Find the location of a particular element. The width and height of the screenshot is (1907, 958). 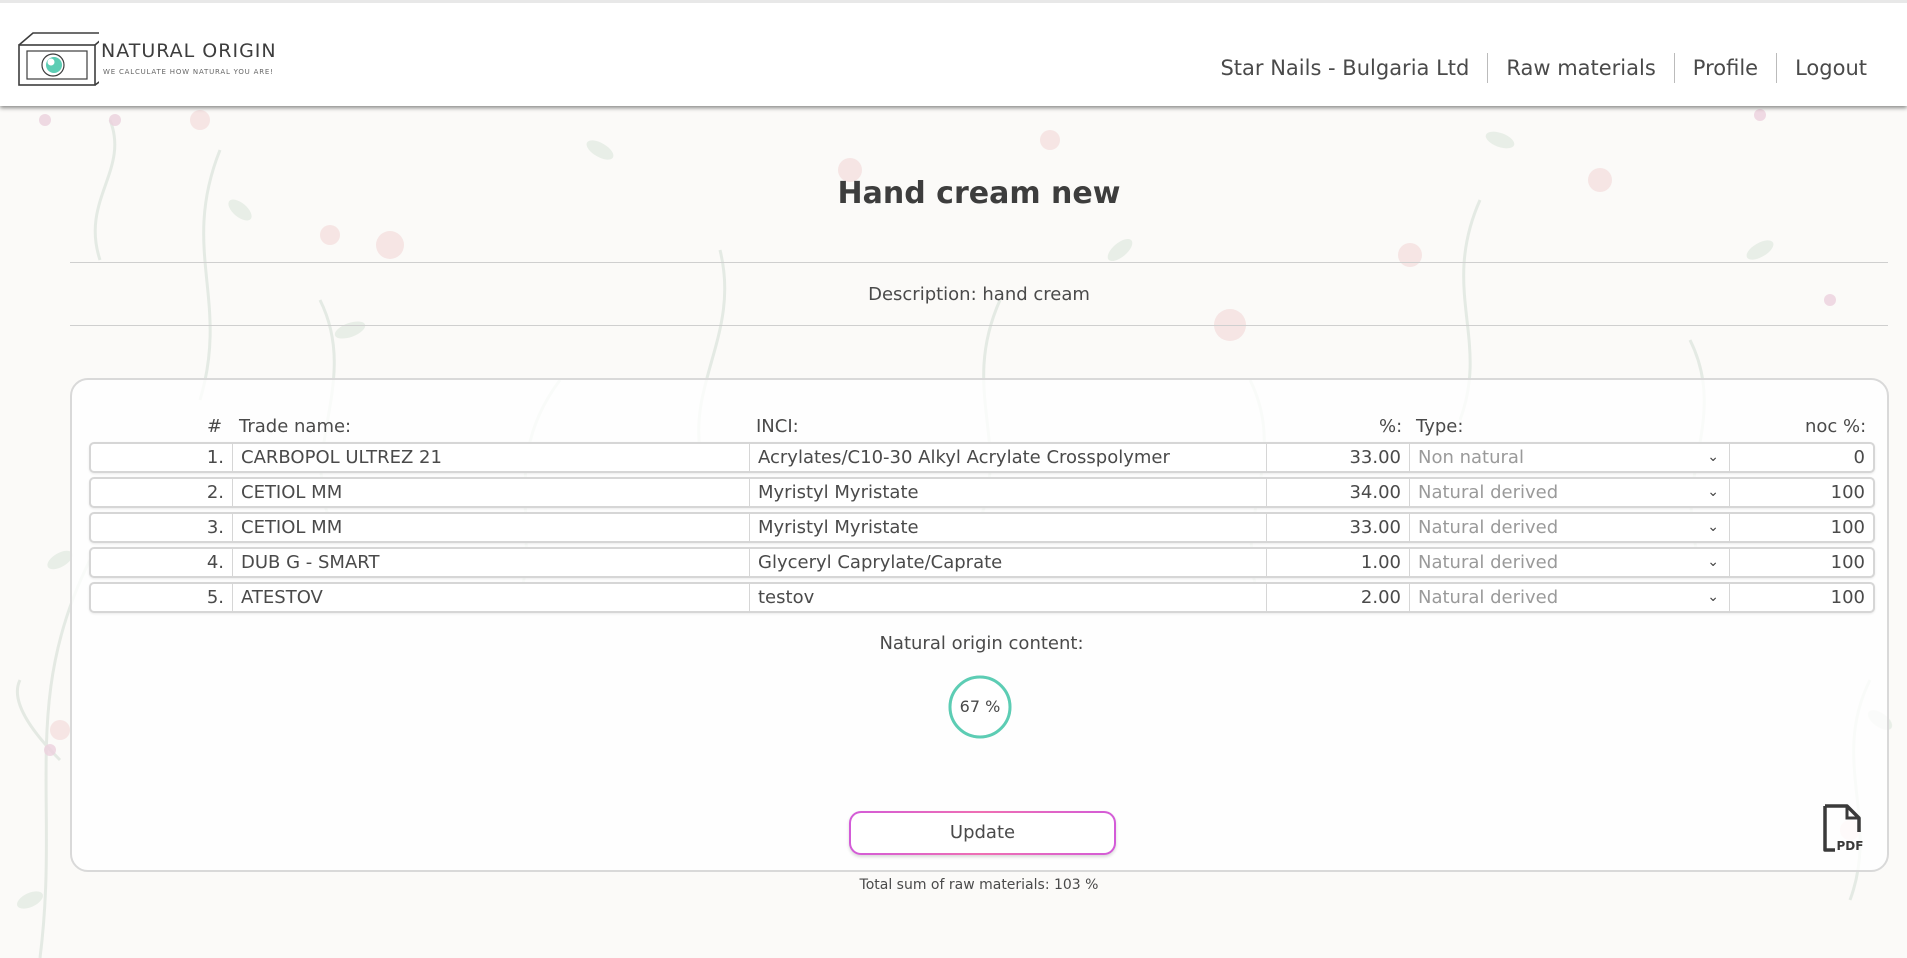

percent-field: 2.00 is located at coordinates (1338, 597).